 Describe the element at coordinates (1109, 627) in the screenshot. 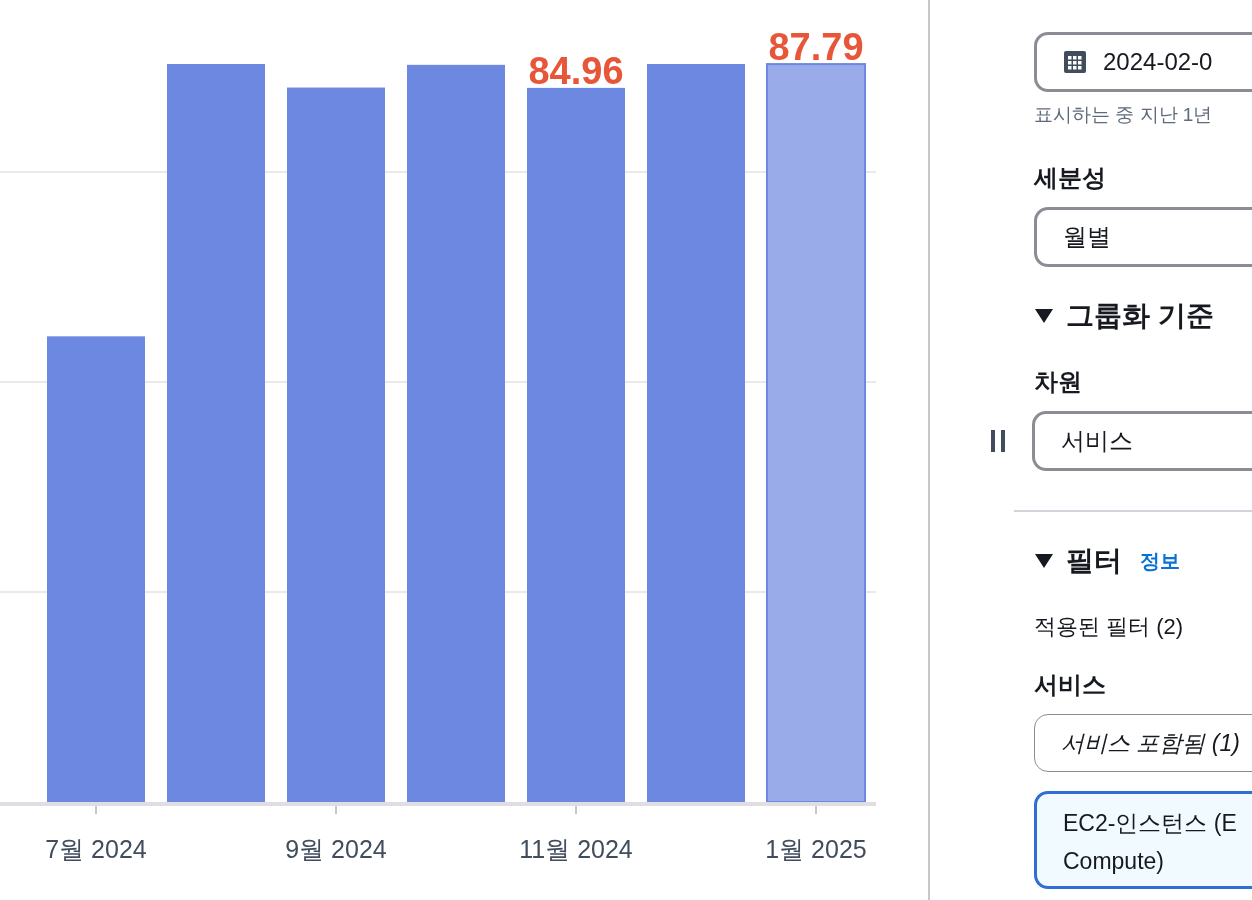

I see `applied-filters-text: 적용된 필터 (2)` at that location.